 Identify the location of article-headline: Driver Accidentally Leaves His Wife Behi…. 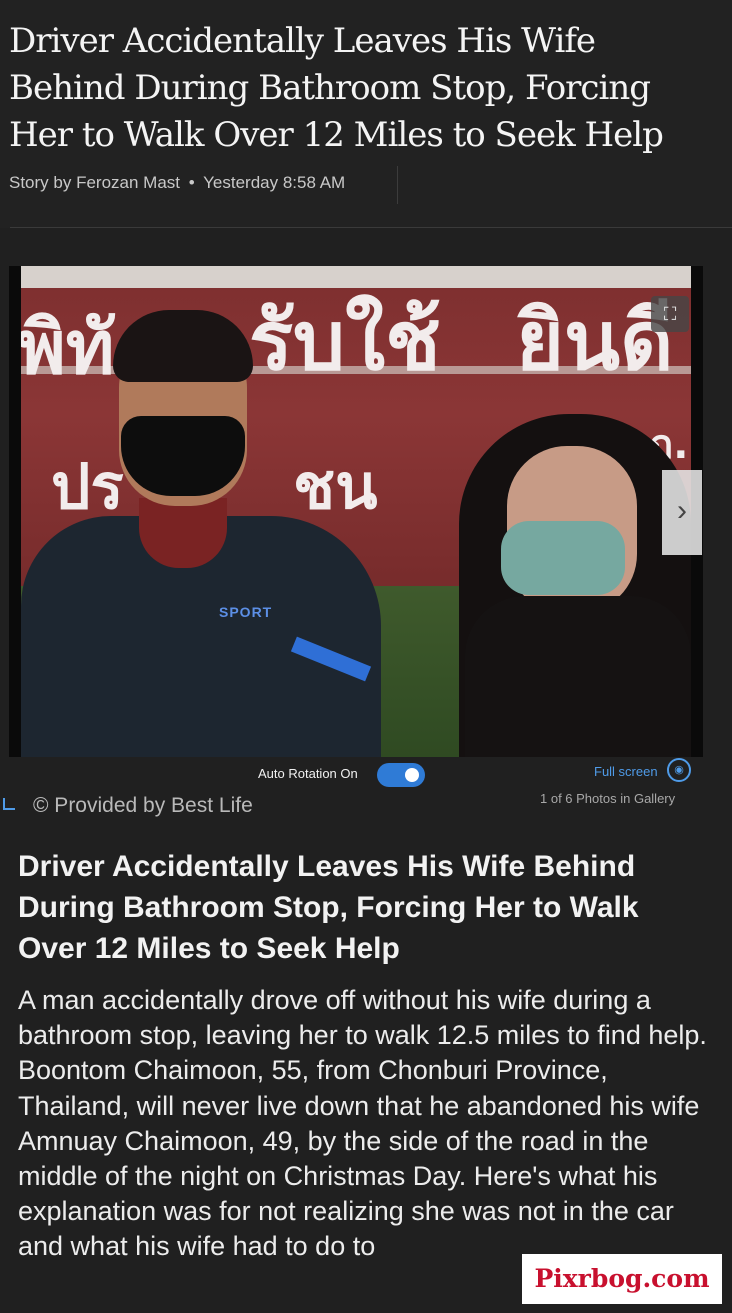
(336, 88).